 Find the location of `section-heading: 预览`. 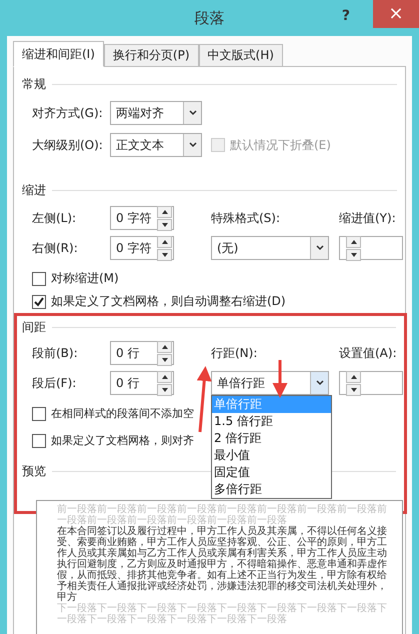

section-heading: 预览 is located at coordinates (34, 471).